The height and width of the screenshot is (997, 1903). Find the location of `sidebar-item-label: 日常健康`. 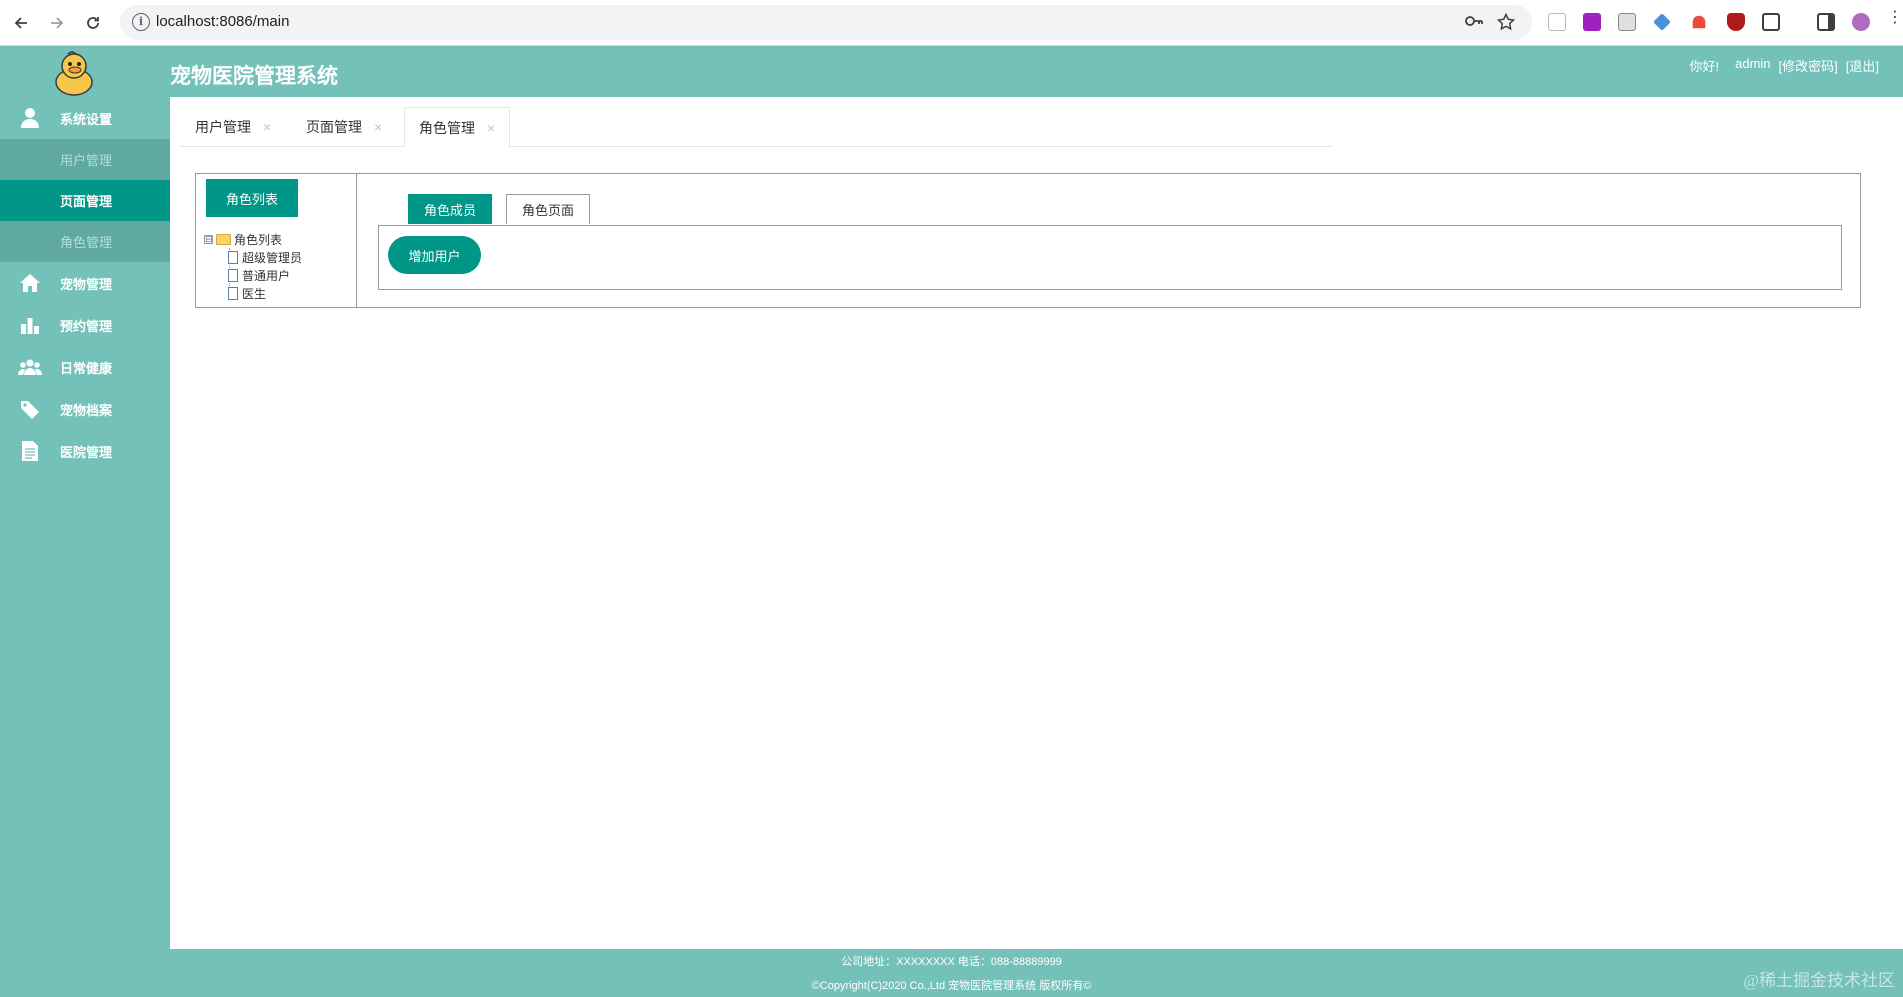

sidebar-item-label: 日常健康 is located at coordinates (86, 368).